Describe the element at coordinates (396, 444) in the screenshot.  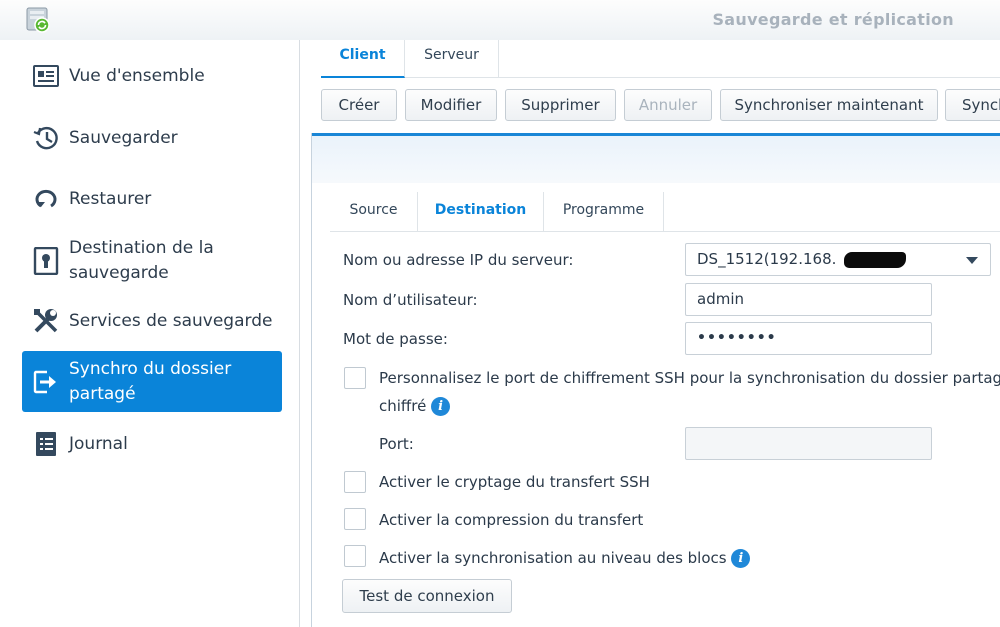
I see `port-label: Port:` at that location.